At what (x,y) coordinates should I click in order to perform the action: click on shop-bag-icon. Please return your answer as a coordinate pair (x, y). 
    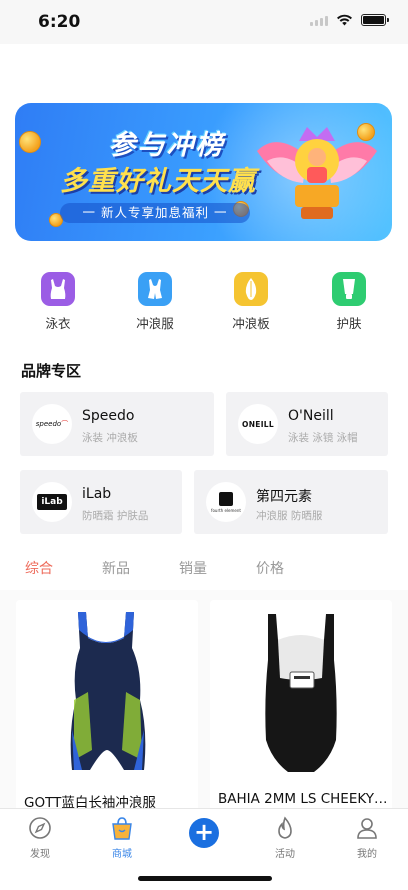
    Looking at the image, I should click on (122, 828).